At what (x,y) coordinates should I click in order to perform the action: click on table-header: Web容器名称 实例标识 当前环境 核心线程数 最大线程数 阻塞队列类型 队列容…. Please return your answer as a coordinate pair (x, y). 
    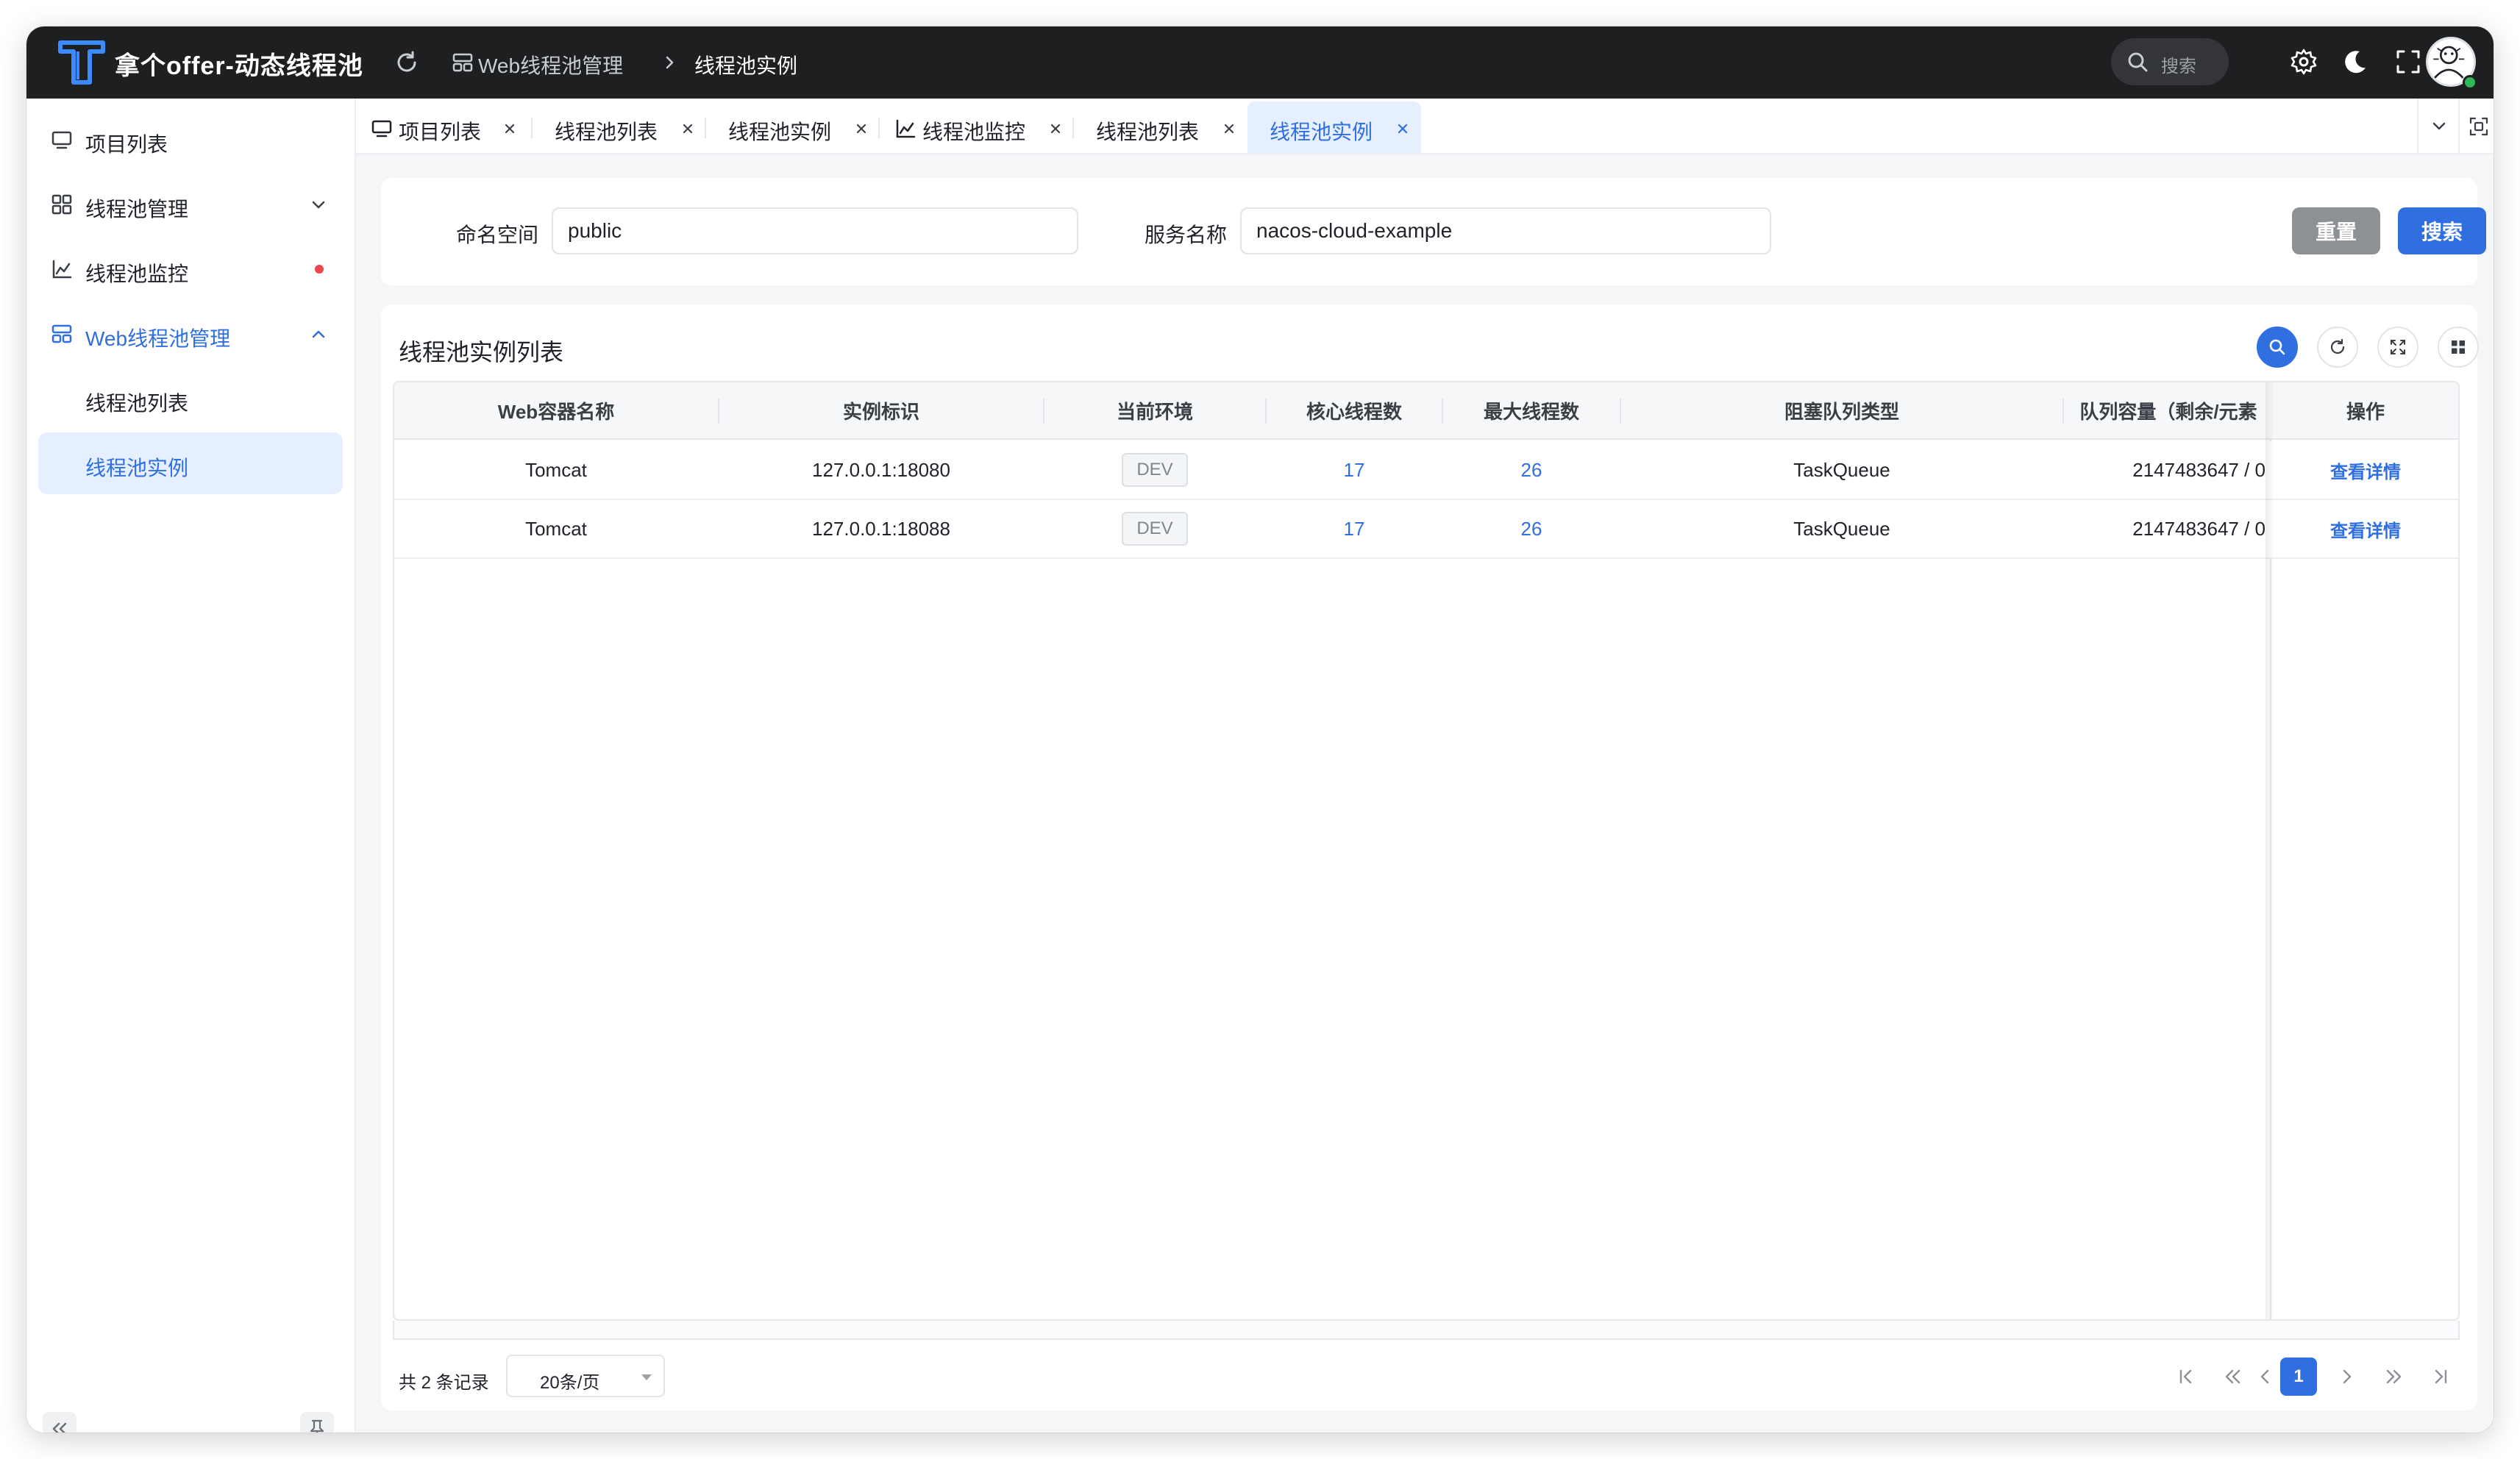
    Looking at the image, I should click on (1426, 411).